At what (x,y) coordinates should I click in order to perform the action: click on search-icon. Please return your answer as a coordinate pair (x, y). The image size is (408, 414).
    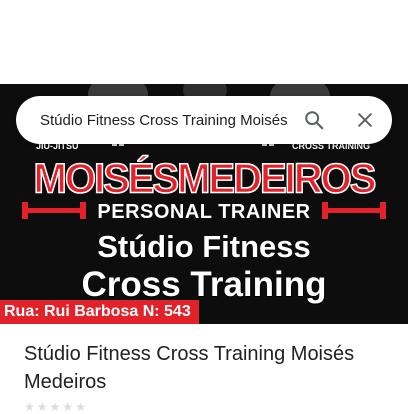
    Looking at the image, I should click on (314, 120).